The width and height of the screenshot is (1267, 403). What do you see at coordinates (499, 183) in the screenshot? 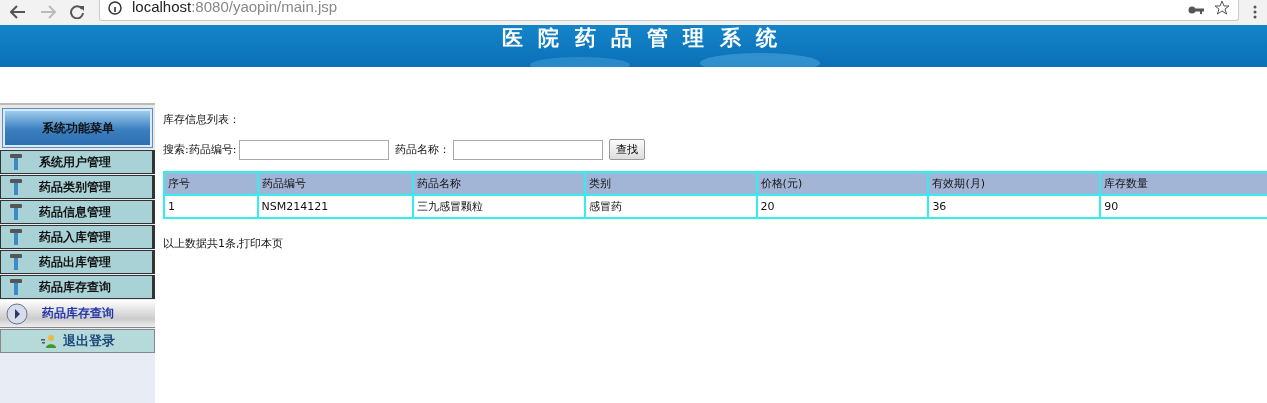
I see `column-header: 药品名称` at bounding box center [499, 183].